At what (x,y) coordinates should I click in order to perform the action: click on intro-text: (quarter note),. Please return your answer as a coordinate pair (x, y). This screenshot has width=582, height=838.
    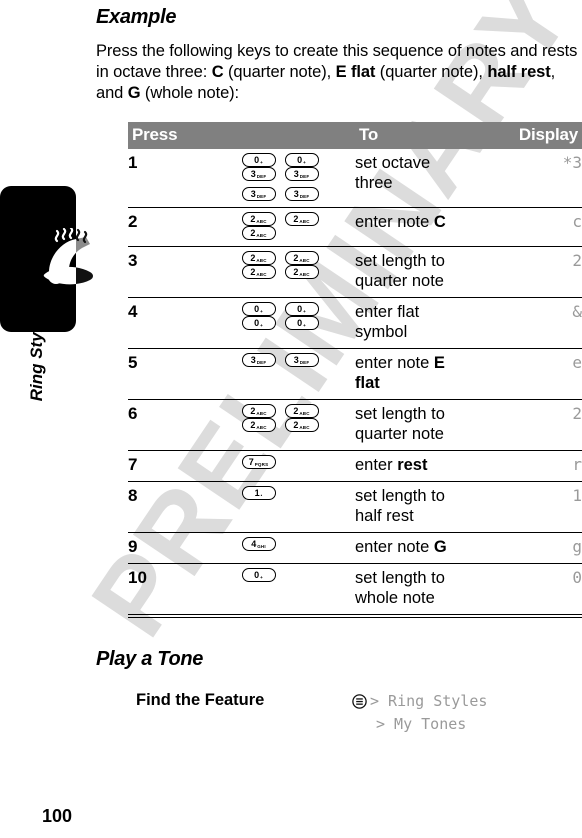
    Looking at the image, I should click on (431, 72).